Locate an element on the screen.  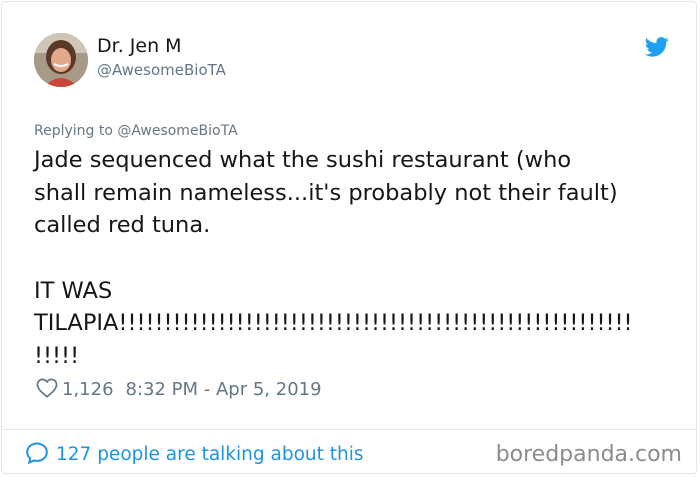
timestamp: 8:32 PM - Apr 5, 2019 is located at coordinates (224, 389).